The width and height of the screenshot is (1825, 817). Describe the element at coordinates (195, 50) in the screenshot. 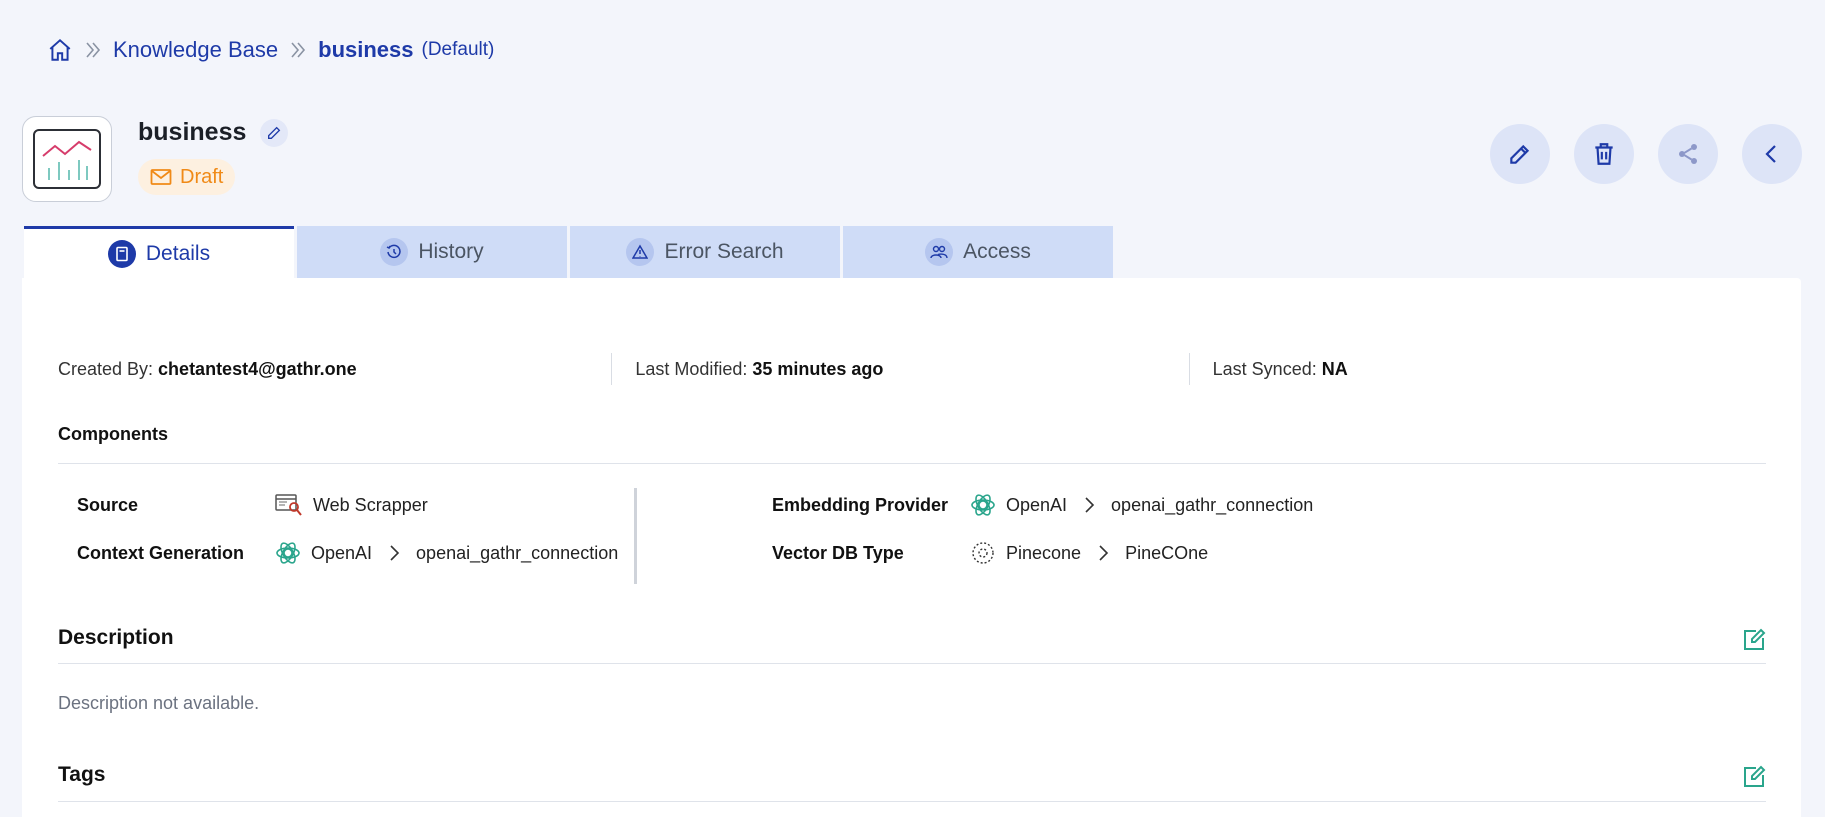

I see `breadcrumb-knowledge-base: Knowledge Base` at that location.